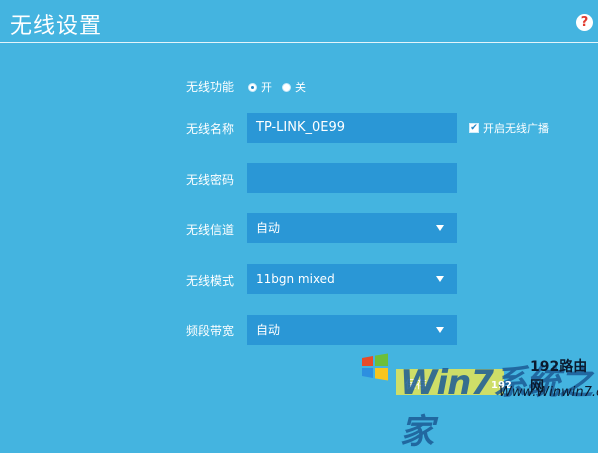 The width and height of the screenshot is (598, 453). What do you see at coordinates (352, 330) in the screenshot?
I see `bandwidth-select: 自动` at bounding box center [352, 330].